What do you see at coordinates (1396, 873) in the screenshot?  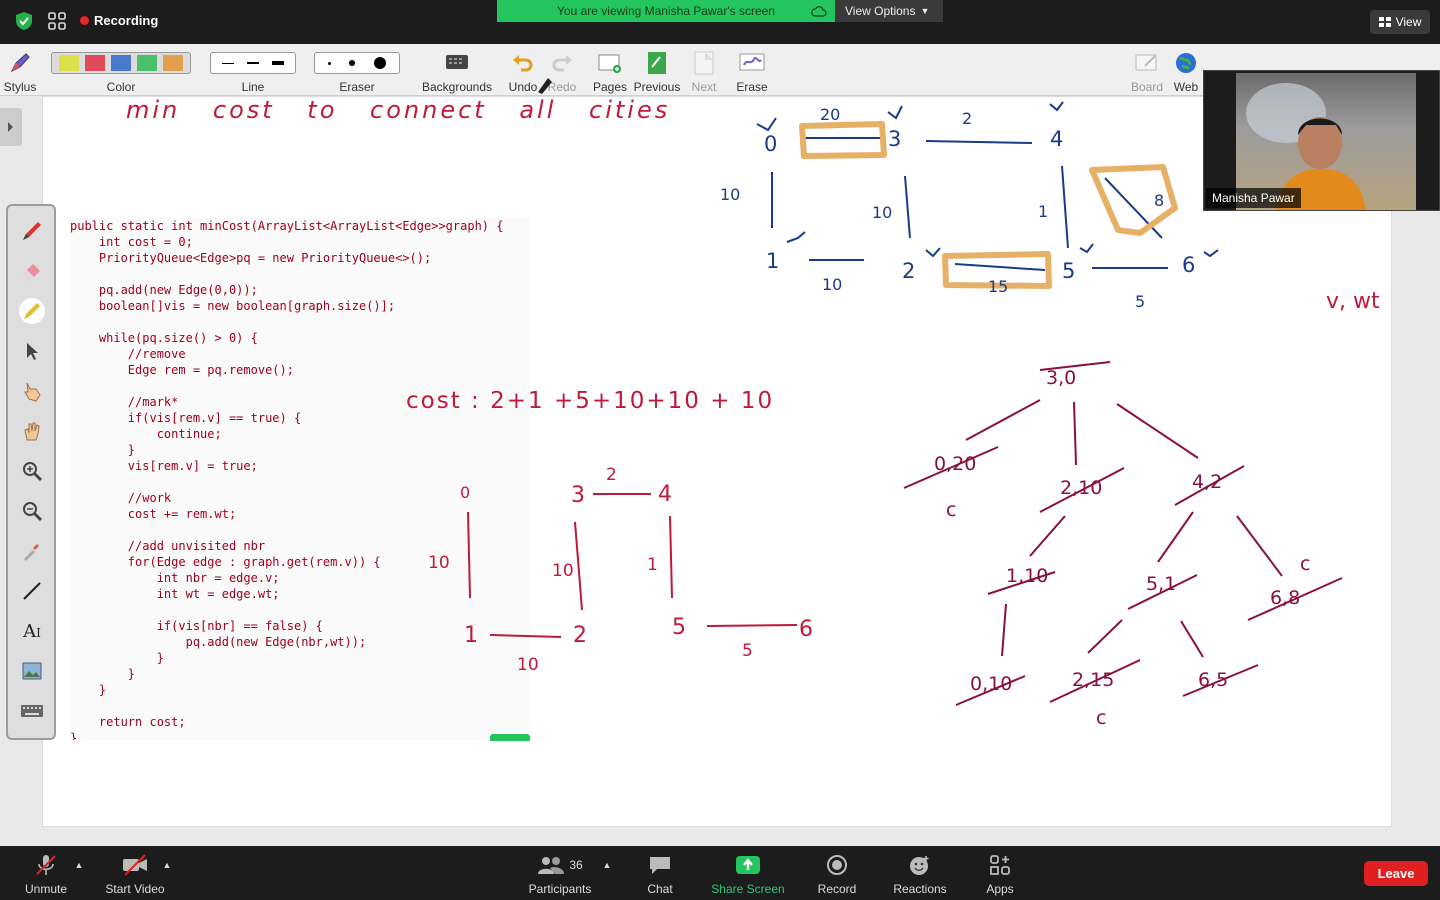 I see `leave-button: Leave` at bounding box center [1396, 873].